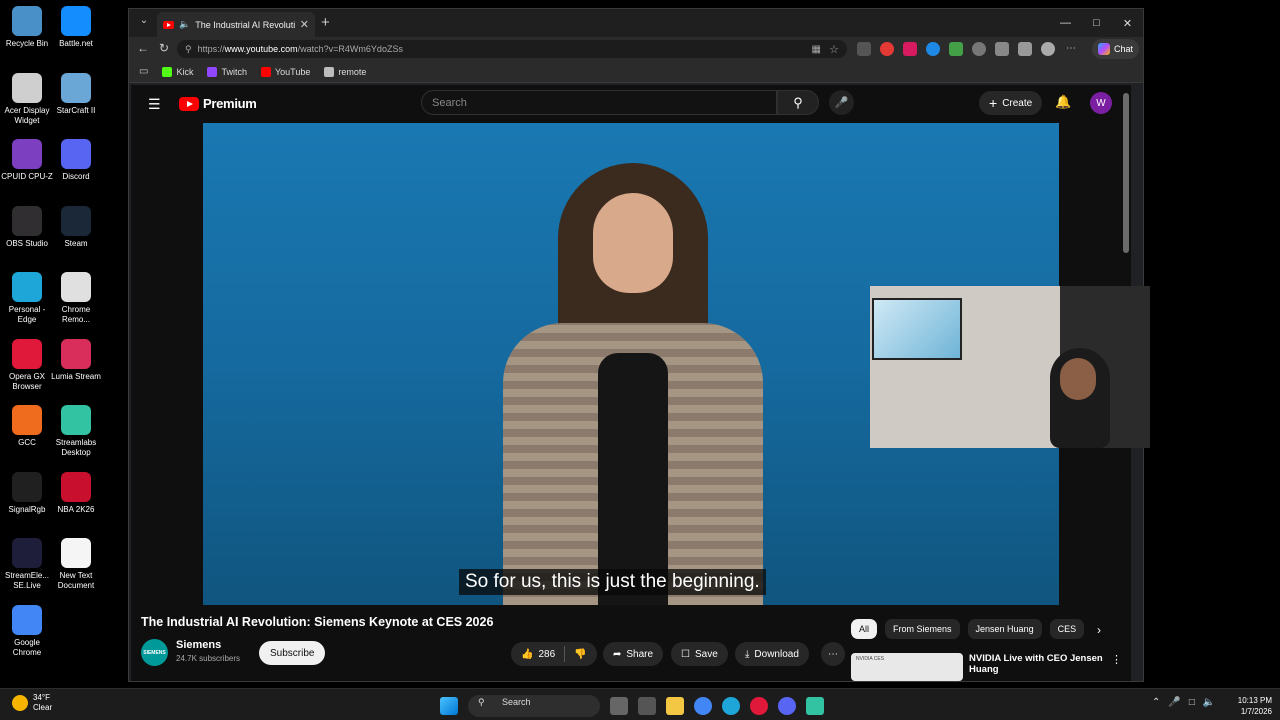 Image resolution: width=1280 pixels, height=720 pixels. Describe the element at coordinates (285, 71) in the screenshot. I see `bookmark-youtube: YouTube` at that location.